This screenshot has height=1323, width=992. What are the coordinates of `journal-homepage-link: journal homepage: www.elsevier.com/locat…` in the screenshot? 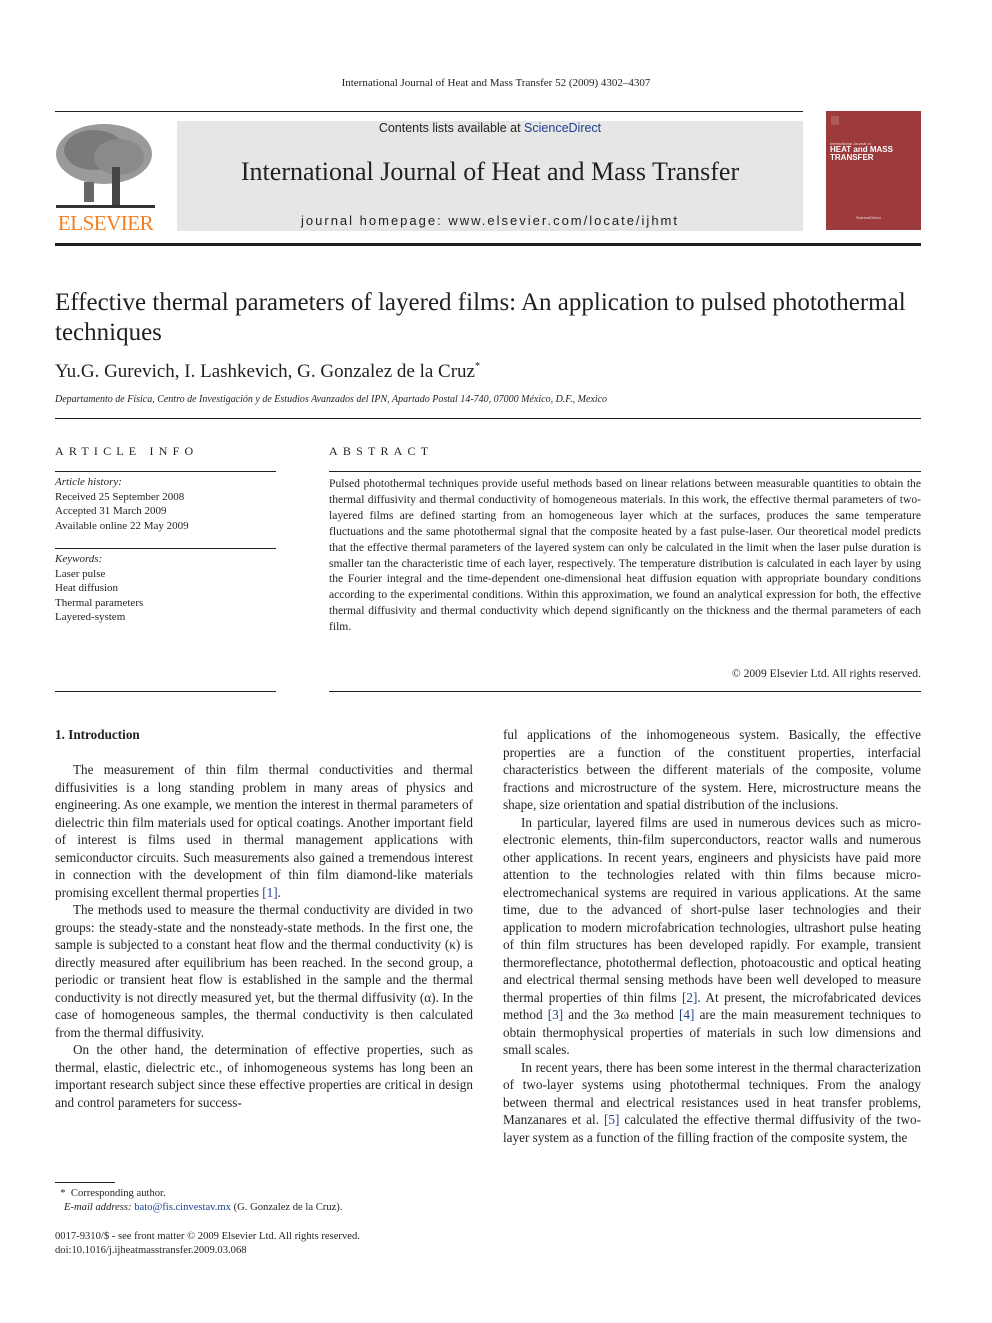 It's located at (490, 220).